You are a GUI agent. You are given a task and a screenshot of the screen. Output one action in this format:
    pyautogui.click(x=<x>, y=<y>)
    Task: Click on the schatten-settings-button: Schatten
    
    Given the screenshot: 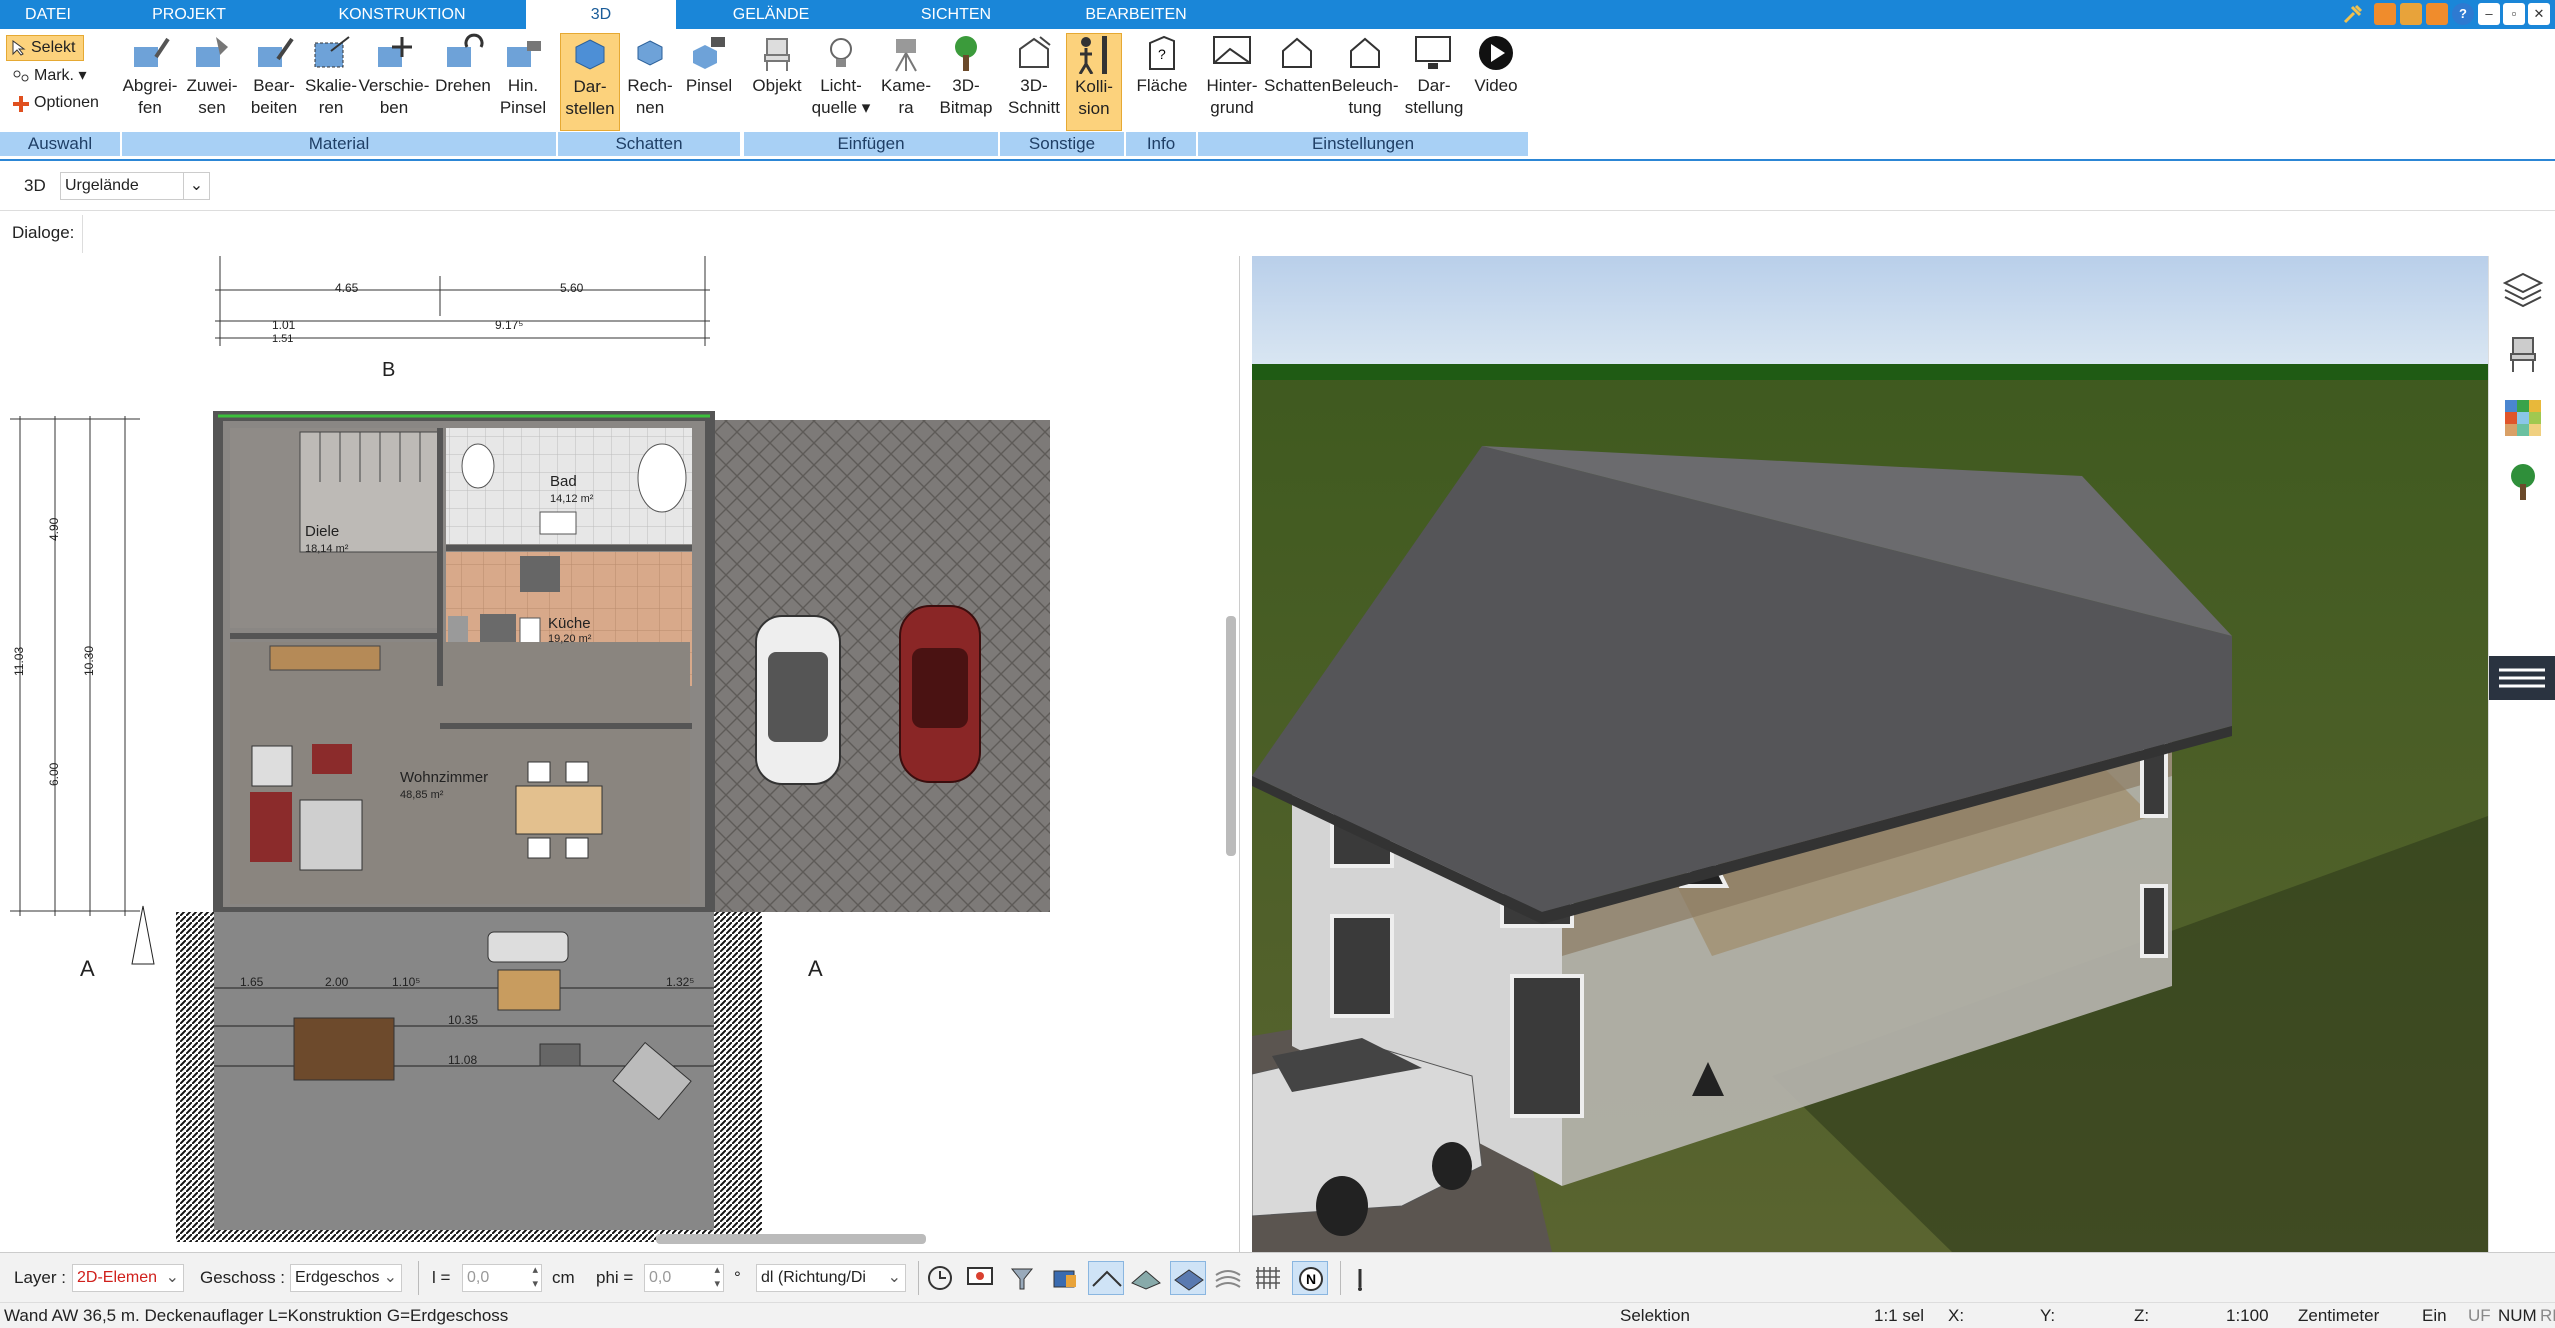 What is the action you would take?
    pyautogui.click(x=1298, y=65)
    